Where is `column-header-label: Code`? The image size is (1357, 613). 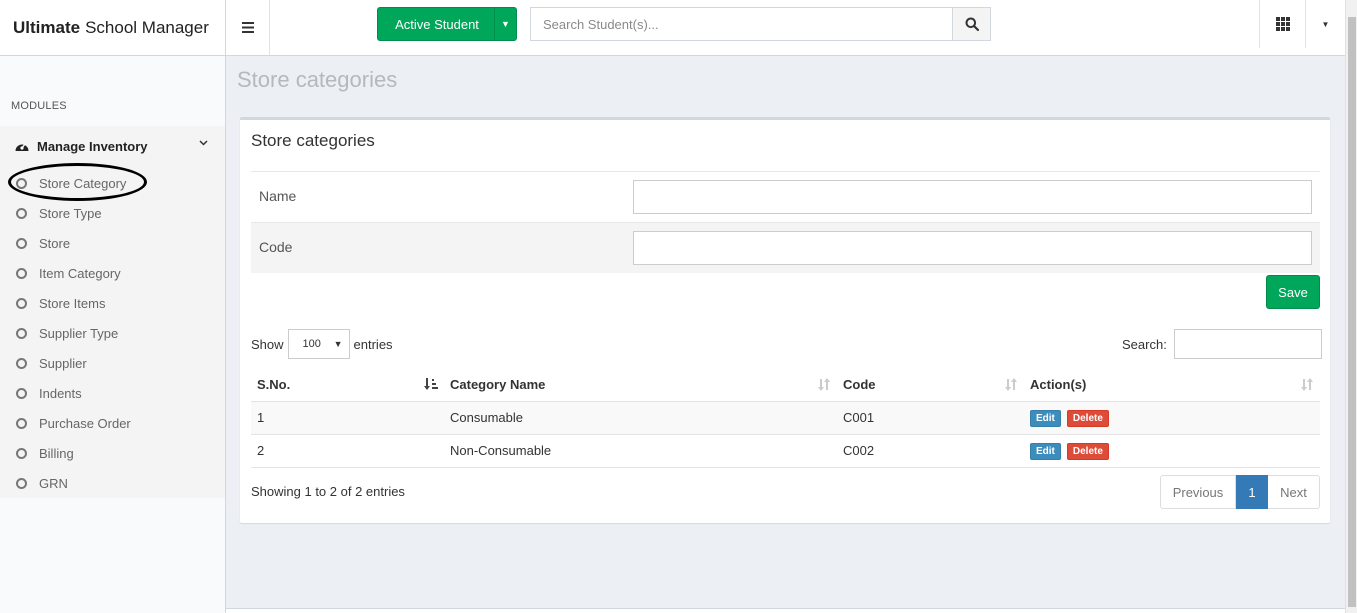
column-header-label: Code is located at coordinates (859, 385).